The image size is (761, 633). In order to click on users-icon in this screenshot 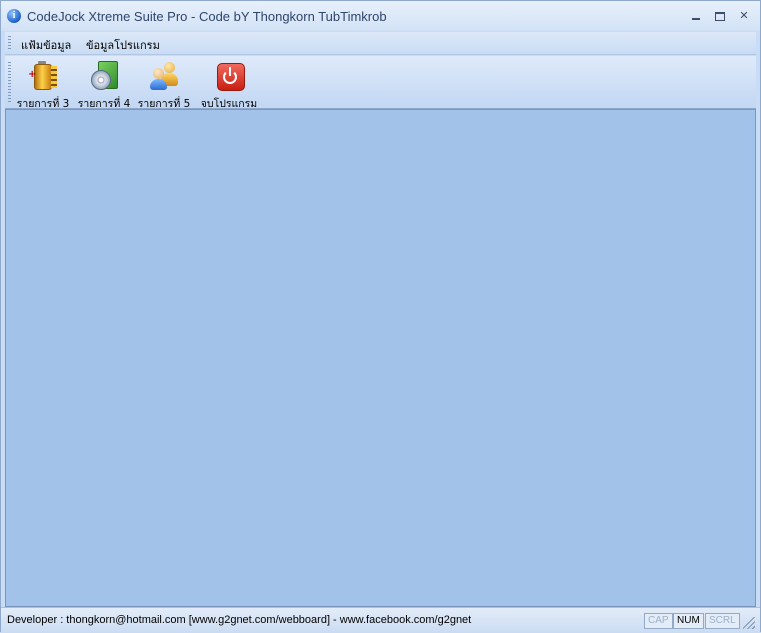, I will do `click(164, 75)`.